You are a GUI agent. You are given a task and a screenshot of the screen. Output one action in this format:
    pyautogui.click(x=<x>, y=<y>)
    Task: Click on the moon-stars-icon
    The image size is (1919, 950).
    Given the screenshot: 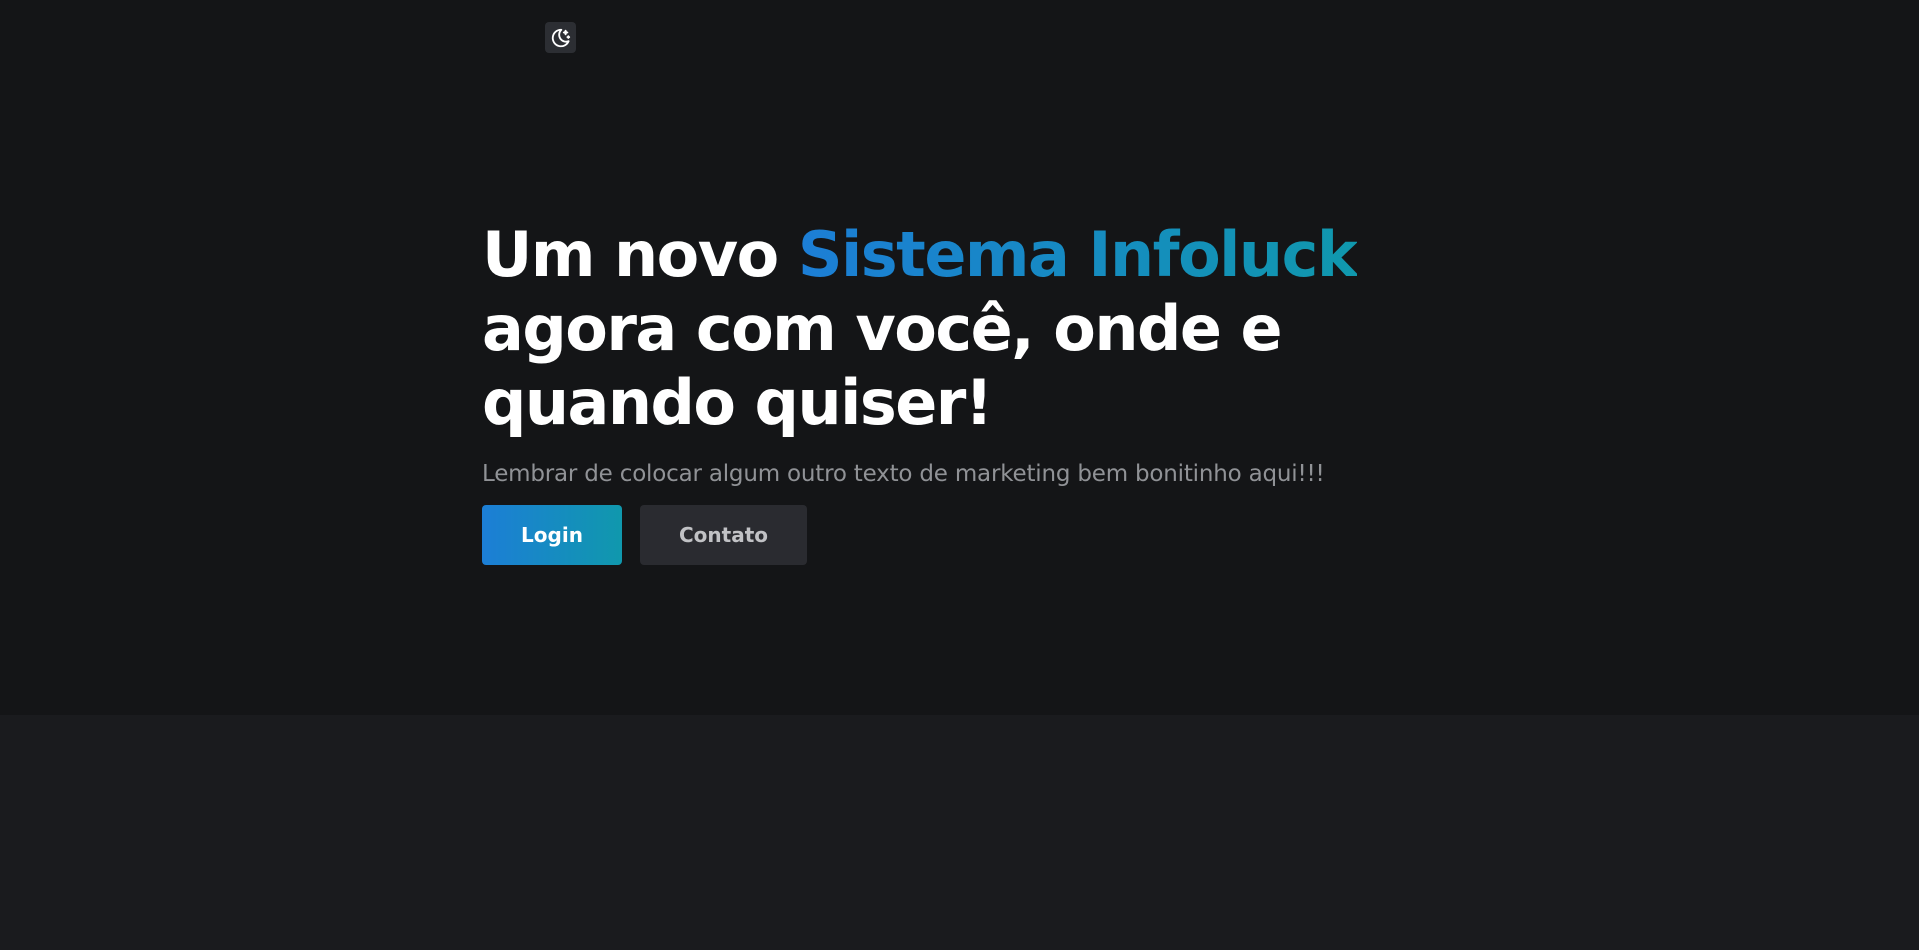 What is the action you would take?
    pyautogui.click(x=561, y=38)
    